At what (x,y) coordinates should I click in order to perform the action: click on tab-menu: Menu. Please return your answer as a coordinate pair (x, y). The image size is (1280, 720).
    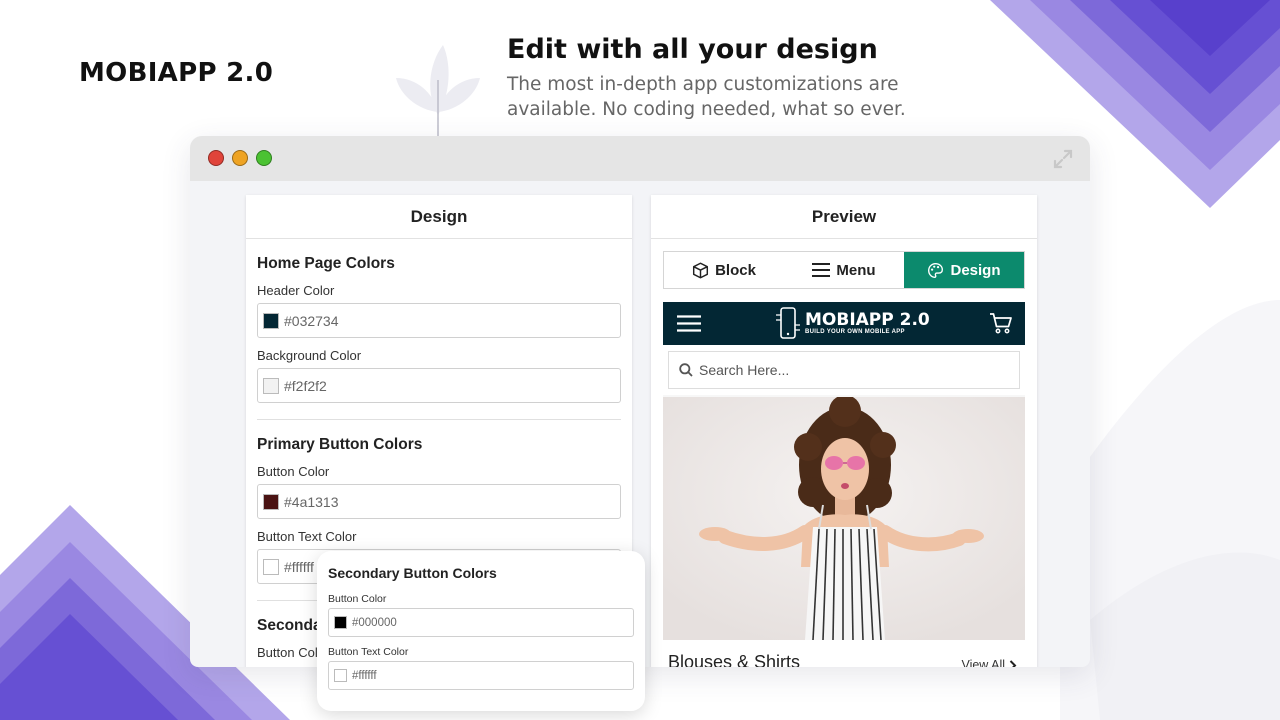
    Looking at the image, I should click on (844, 270).